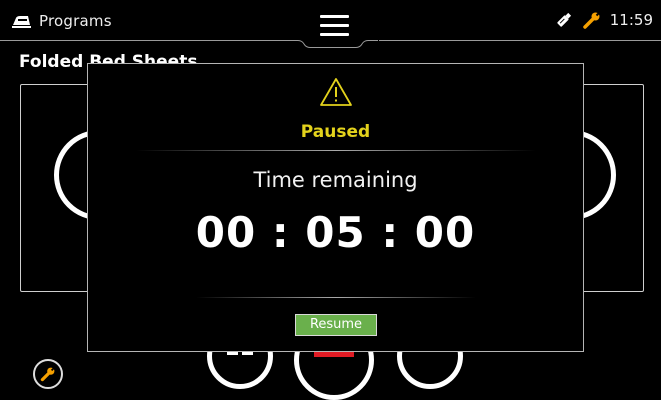 The image size is (661, 400). Describe the element at coordinates (144, 40) in the screenshot. I see `header-divider-left` at that location.